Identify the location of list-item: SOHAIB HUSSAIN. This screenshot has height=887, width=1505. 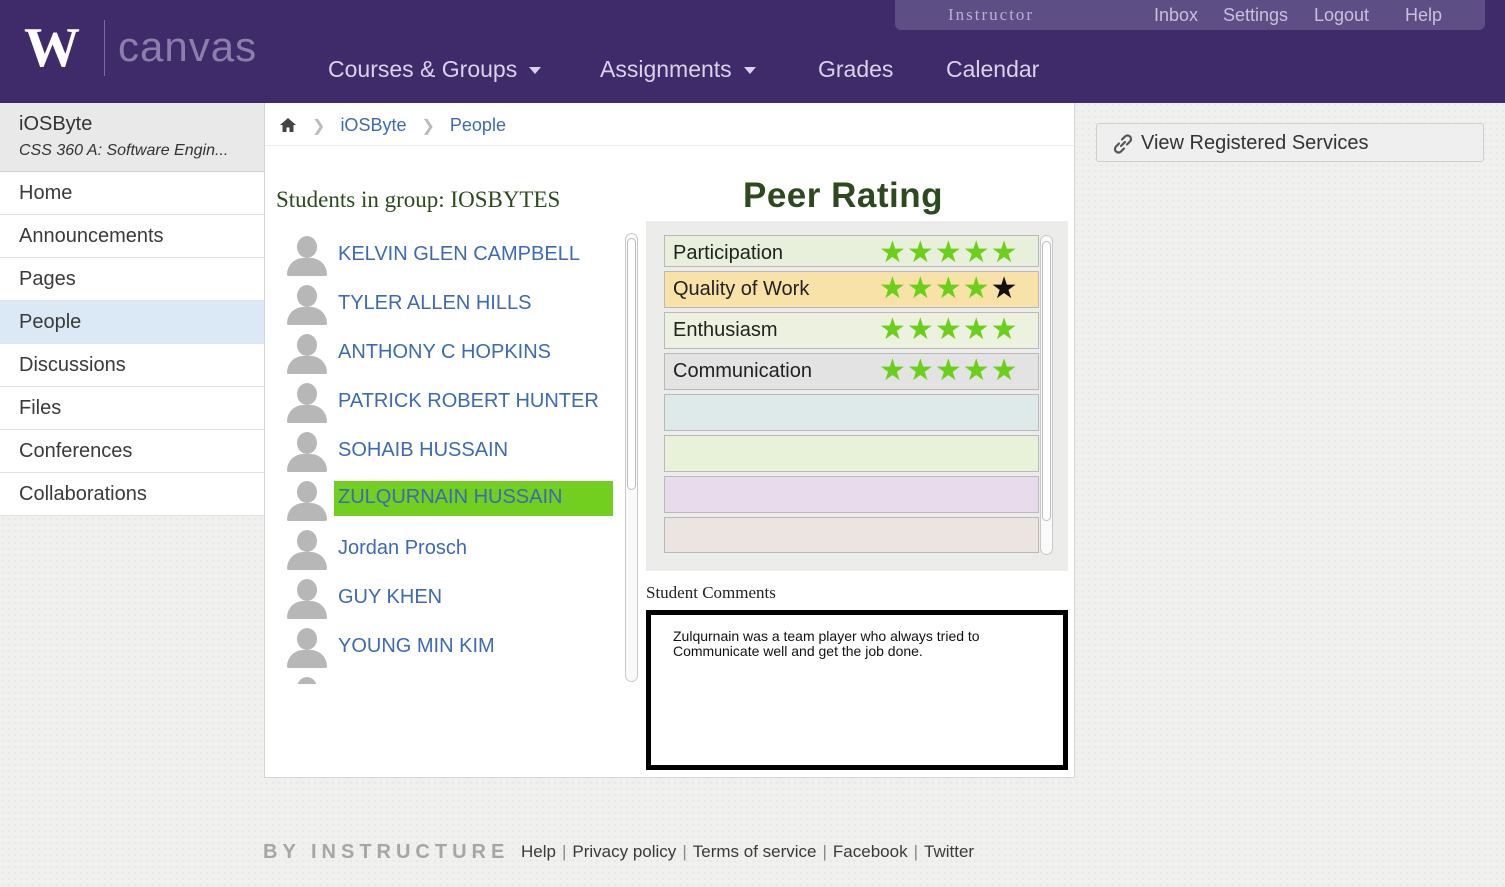
(448, 451).